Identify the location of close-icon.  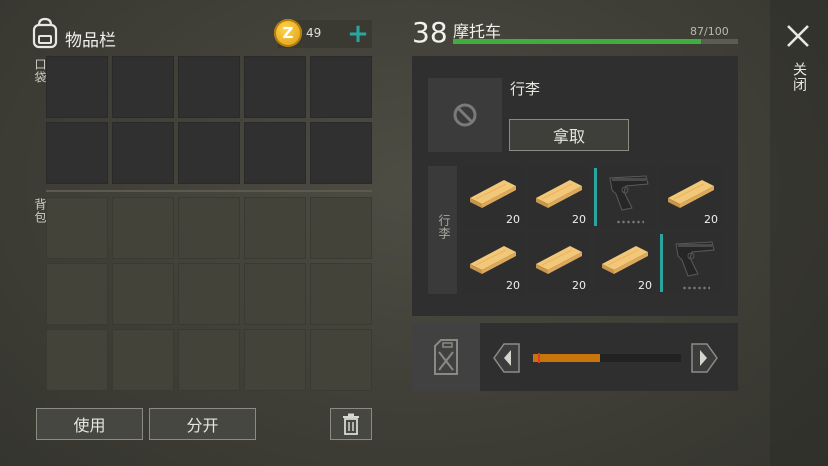
(798, 36).